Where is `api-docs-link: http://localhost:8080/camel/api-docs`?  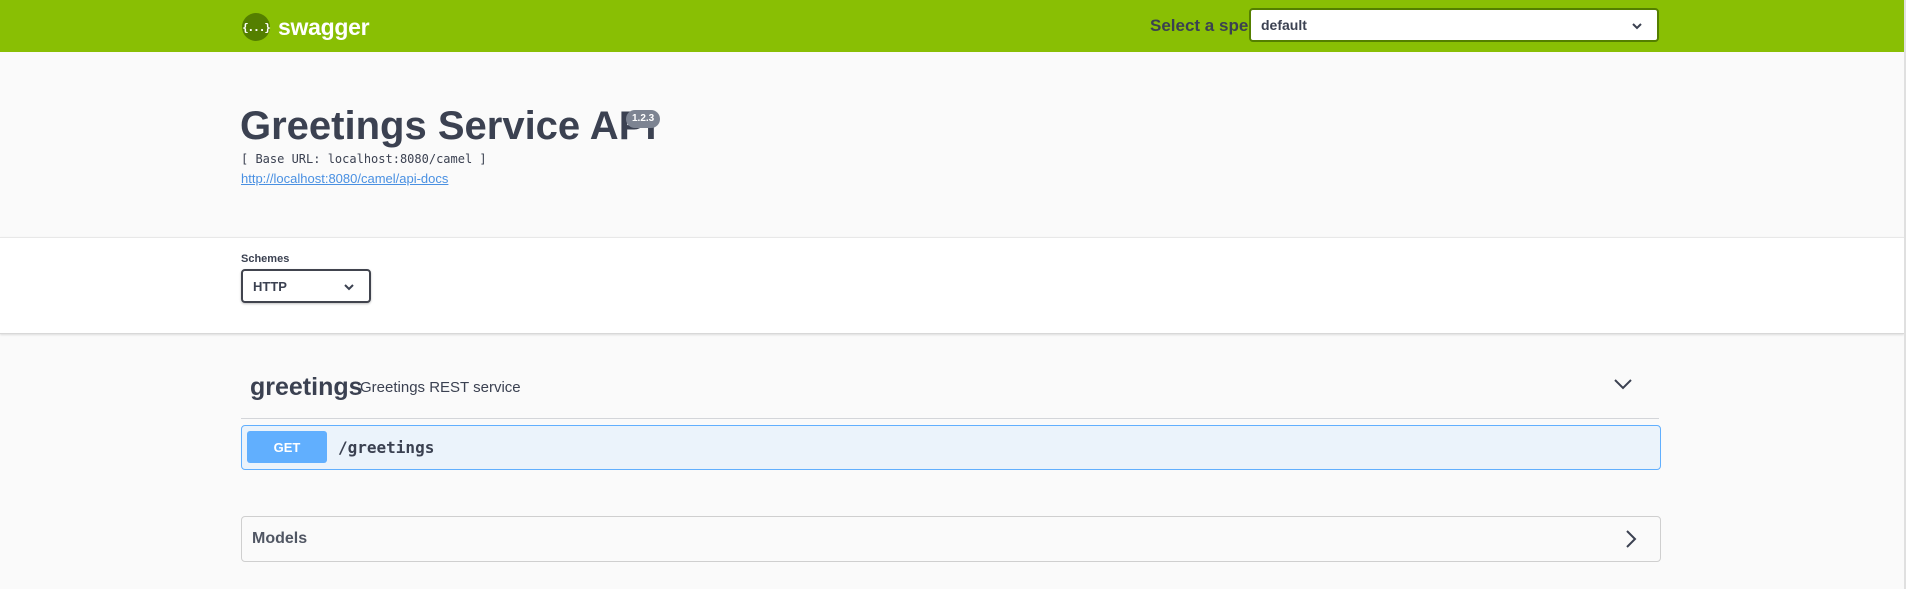
api-docs-link: http://localhost:8080/camel/api-docs is located at coordinates (344, 178).